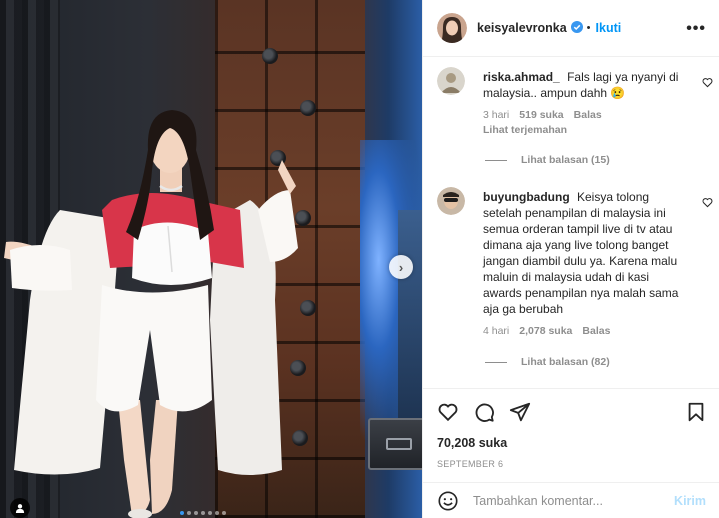  Describe the element at coordinates (696, 29) in the screenshot. I see `more-options-button: •••` at that location.